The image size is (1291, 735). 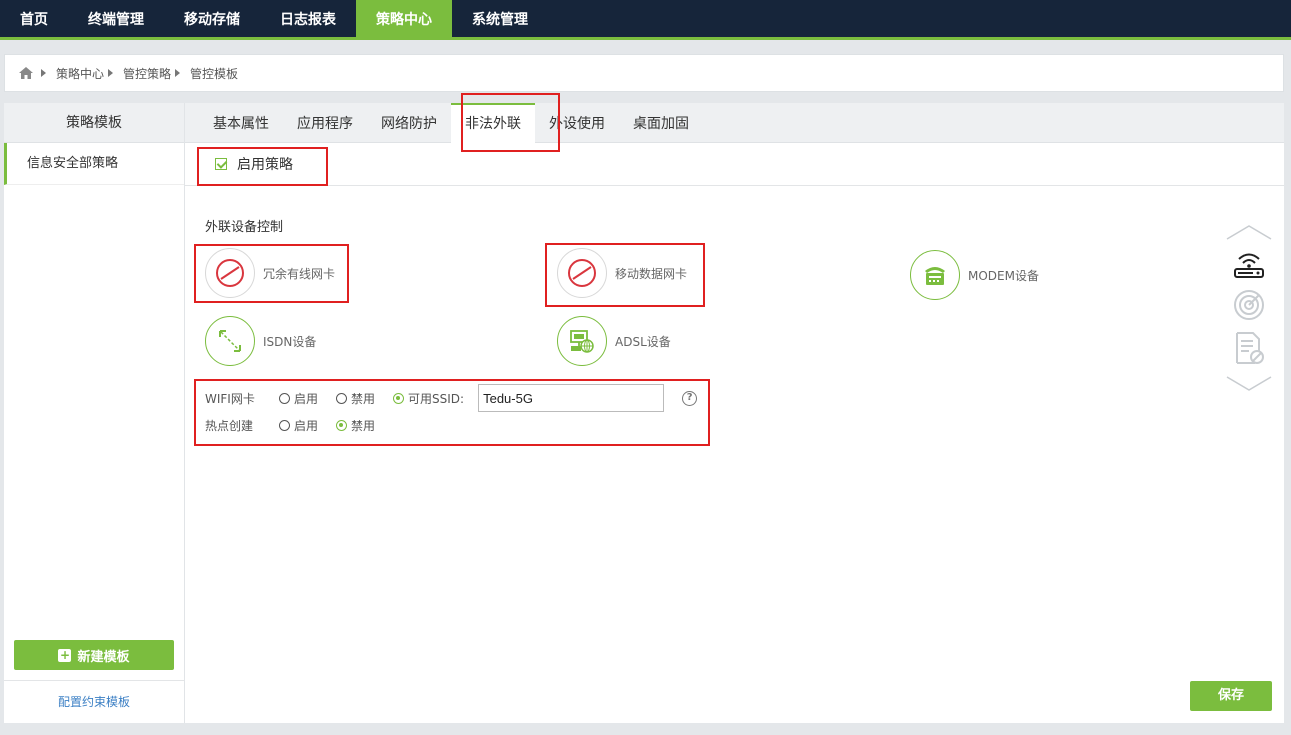 What do you see at coordinates (1249, 232) in the screenshot?
I see `chevron-up-icon` at bounding box center [1249, 232].